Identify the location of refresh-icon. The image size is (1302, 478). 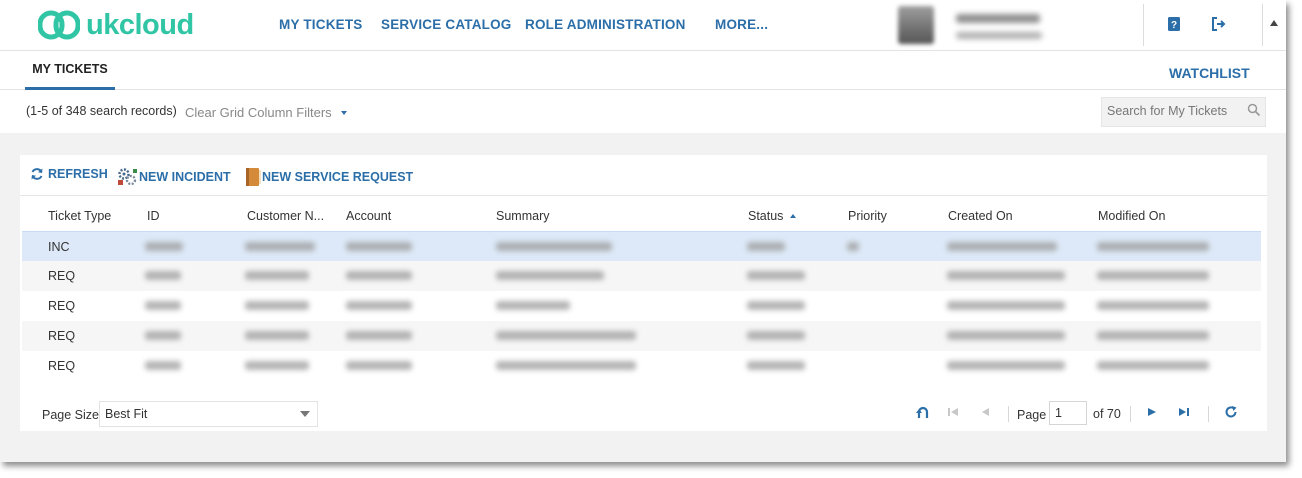
(37, 174).